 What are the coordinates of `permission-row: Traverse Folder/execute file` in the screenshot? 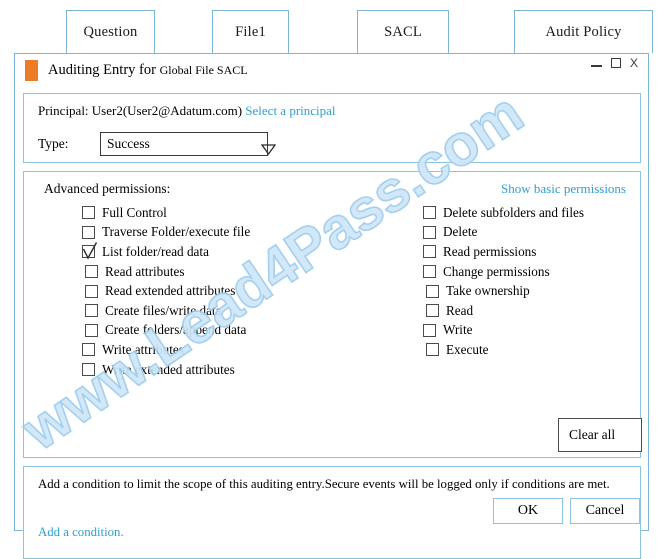 It's located at (166, 233).